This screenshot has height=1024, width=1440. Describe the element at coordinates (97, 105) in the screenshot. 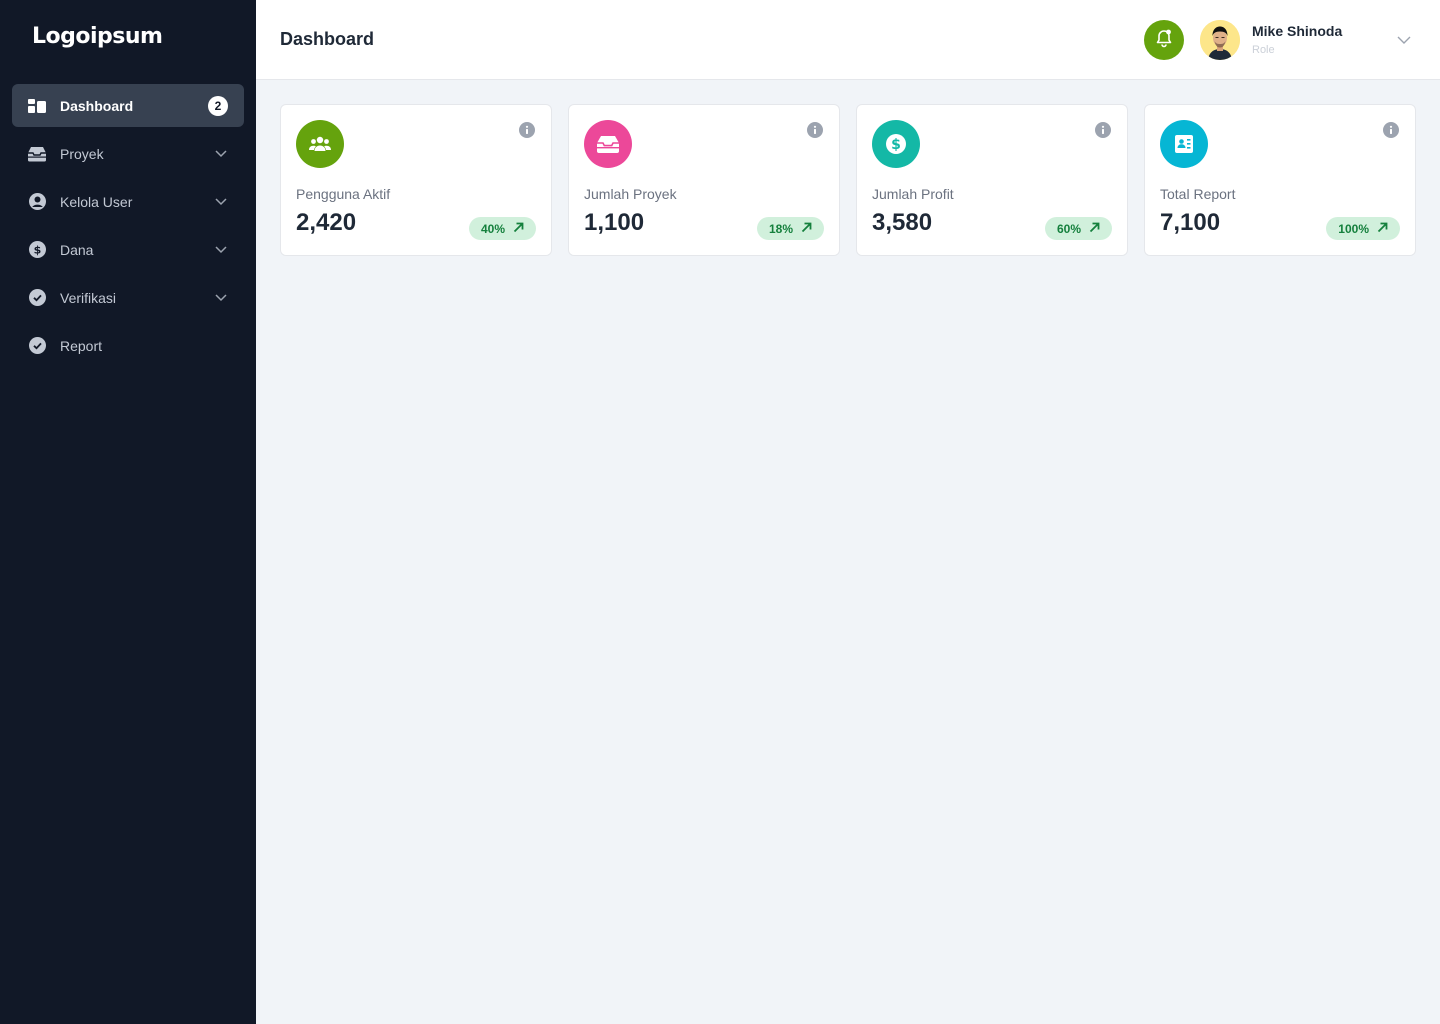

I see `sidebar-item-label: Dashboard` at that location.